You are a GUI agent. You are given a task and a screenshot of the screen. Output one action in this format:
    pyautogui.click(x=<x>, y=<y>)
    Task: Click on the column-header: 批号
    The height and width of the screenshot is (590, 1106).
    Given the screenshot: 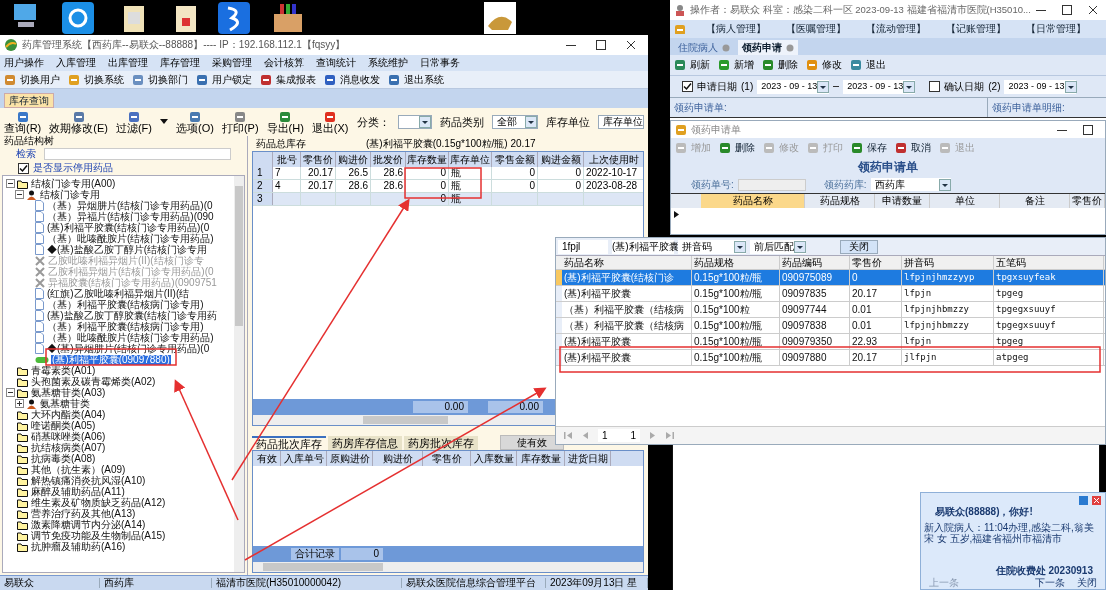 What is the action you would take?
    pyautogui.click(x=287, y=159)
    